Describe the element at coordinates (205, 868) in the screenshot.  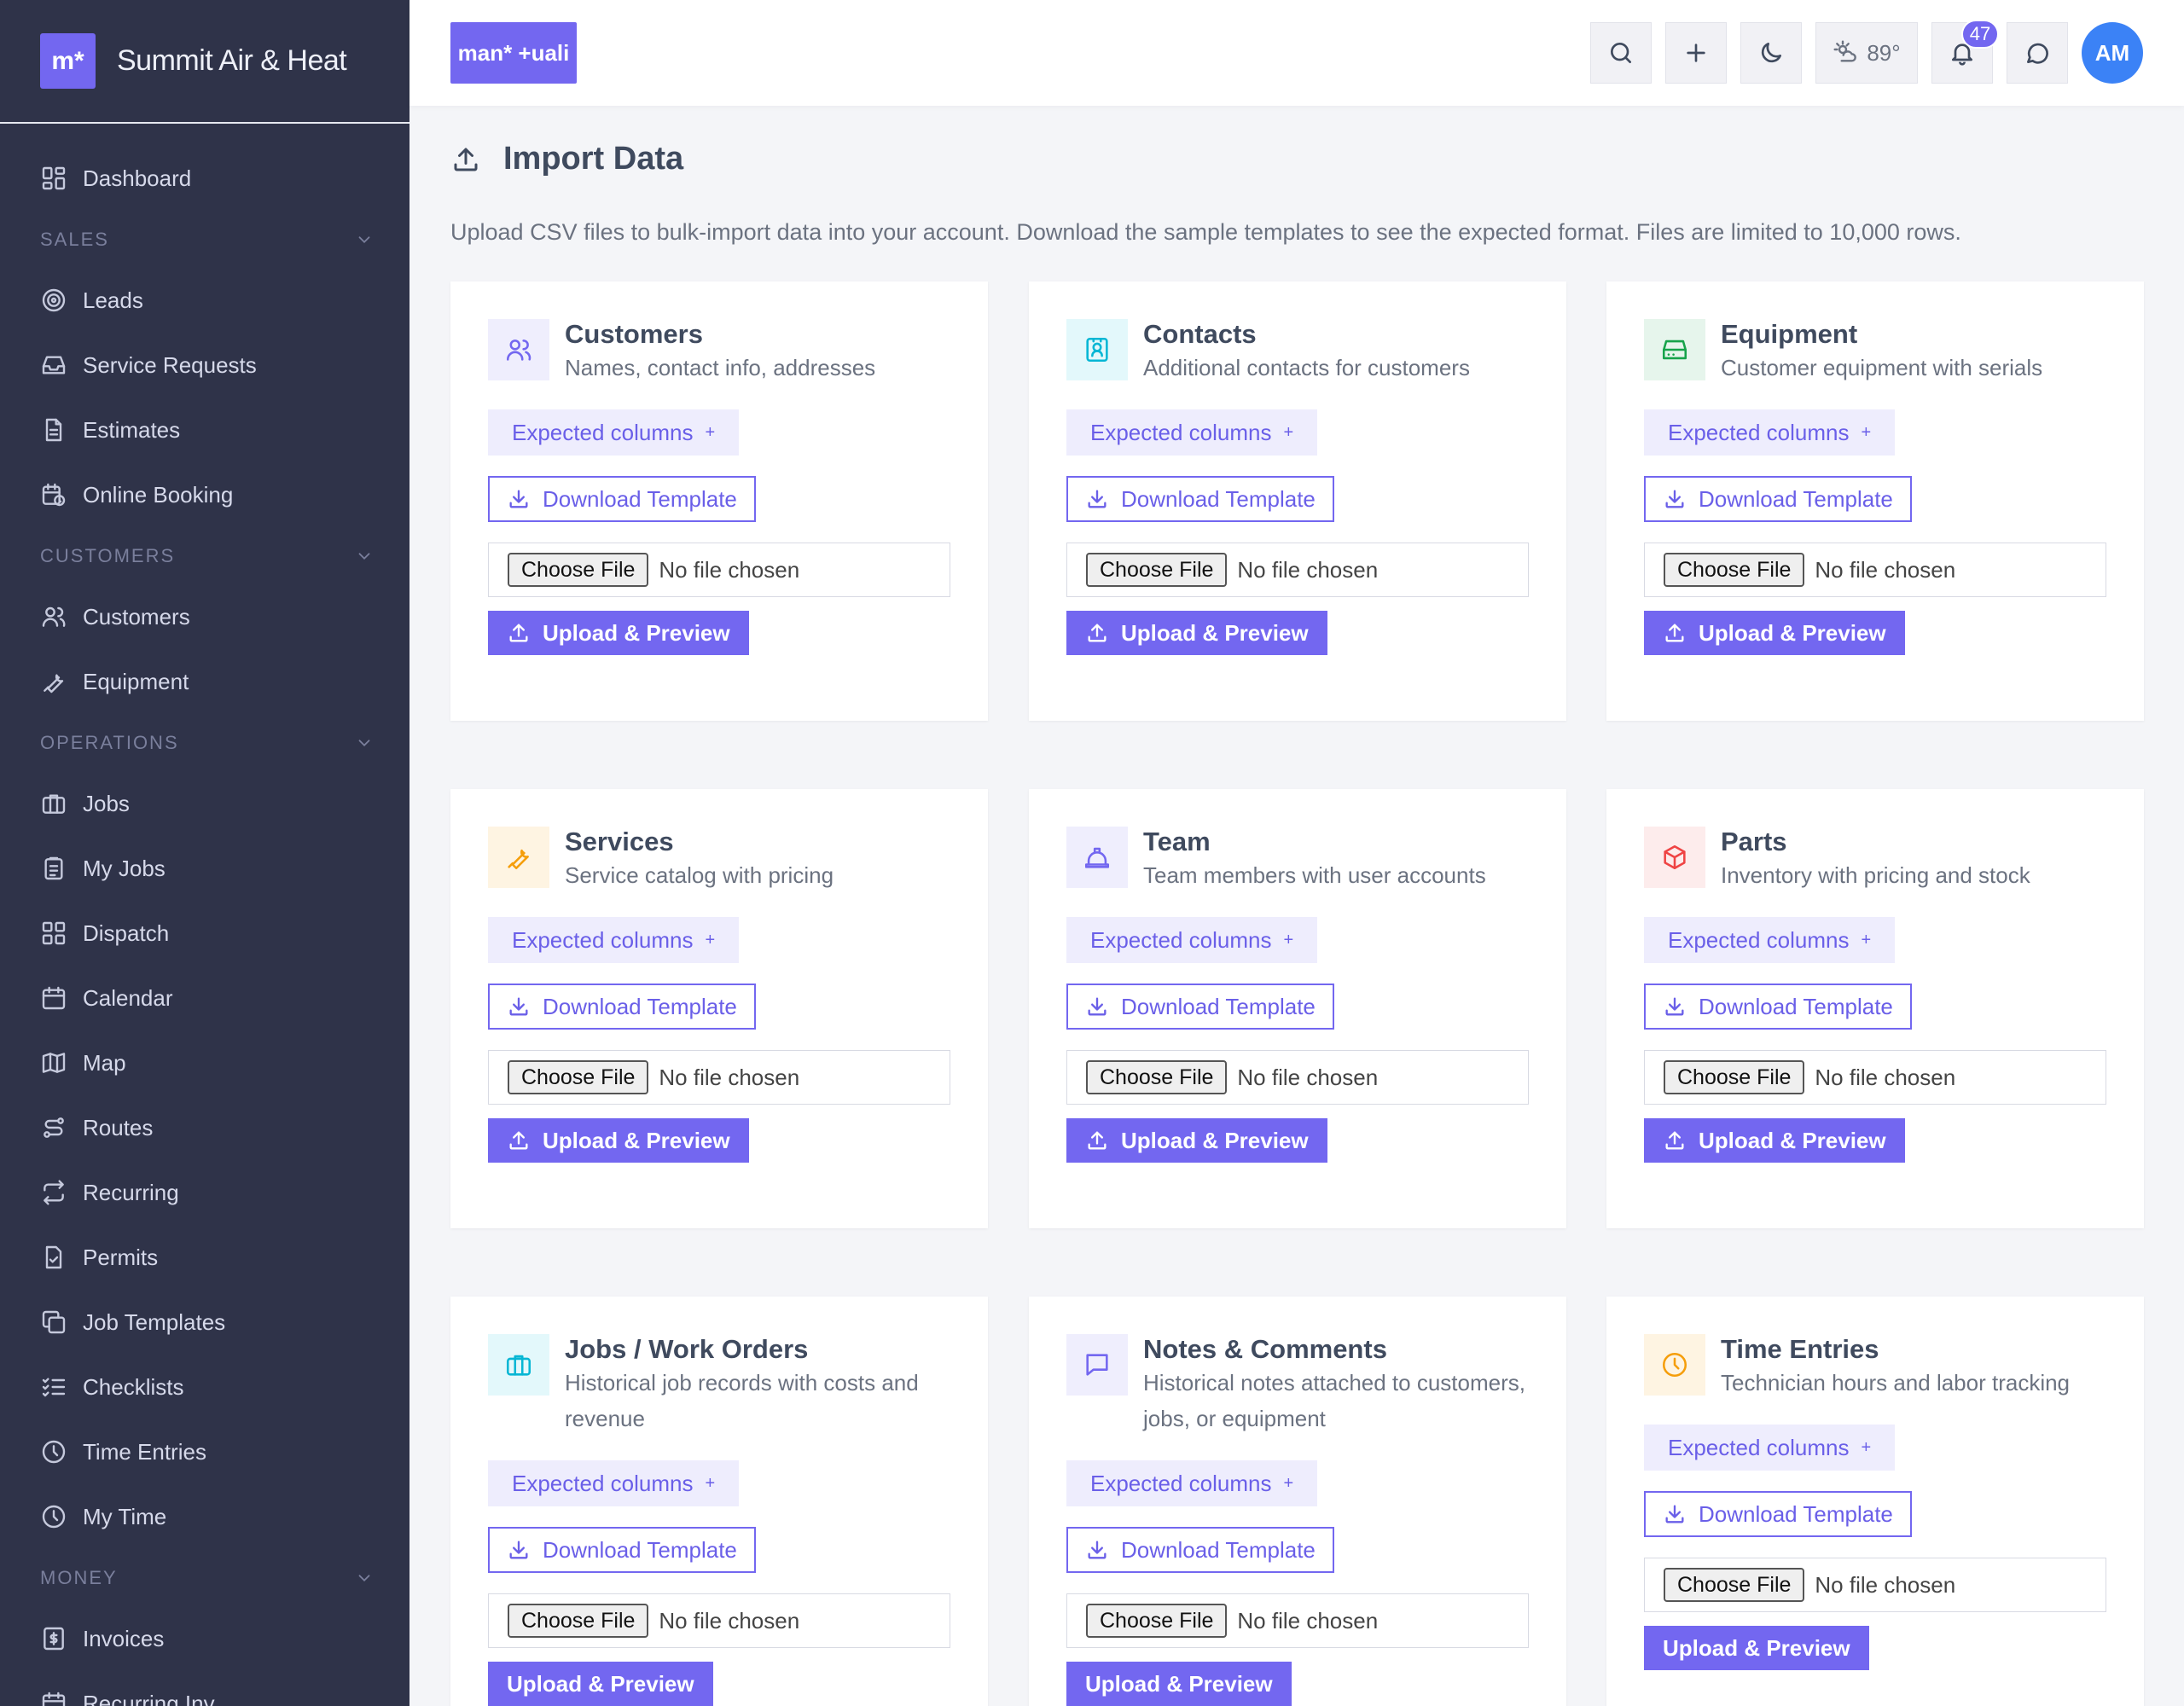
I see `sidebar-item-my-jobs: My Jobs` at that location.